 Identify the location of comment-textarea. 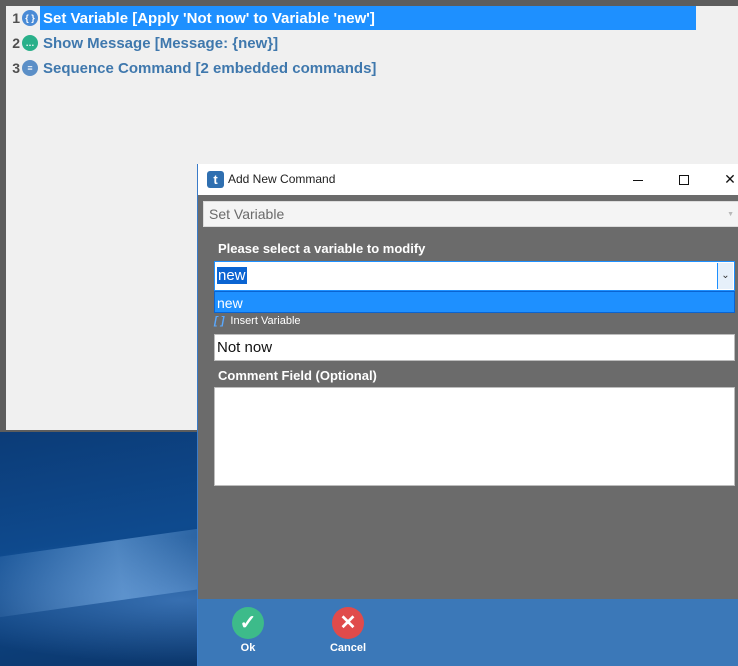
(474, 436).